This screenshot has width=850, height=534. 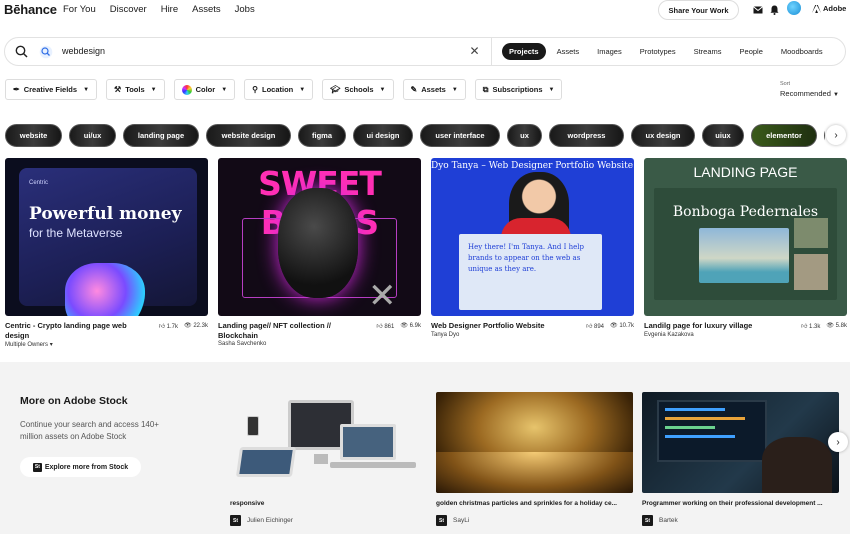 I want to click on filter-color: Color ▼, so click(x=204, y=89).